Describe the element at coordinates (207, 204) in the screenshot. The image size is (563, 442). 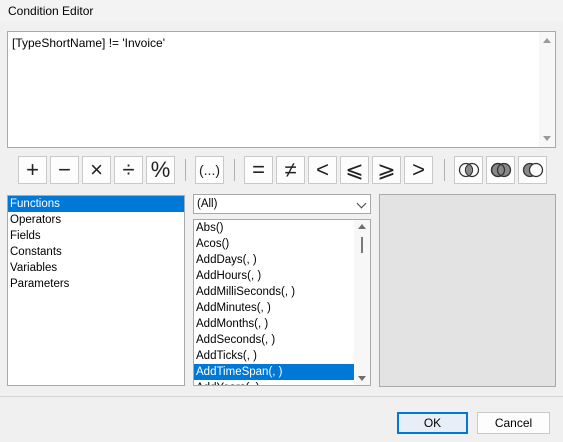
I see `filter-value: (All)` at that location.